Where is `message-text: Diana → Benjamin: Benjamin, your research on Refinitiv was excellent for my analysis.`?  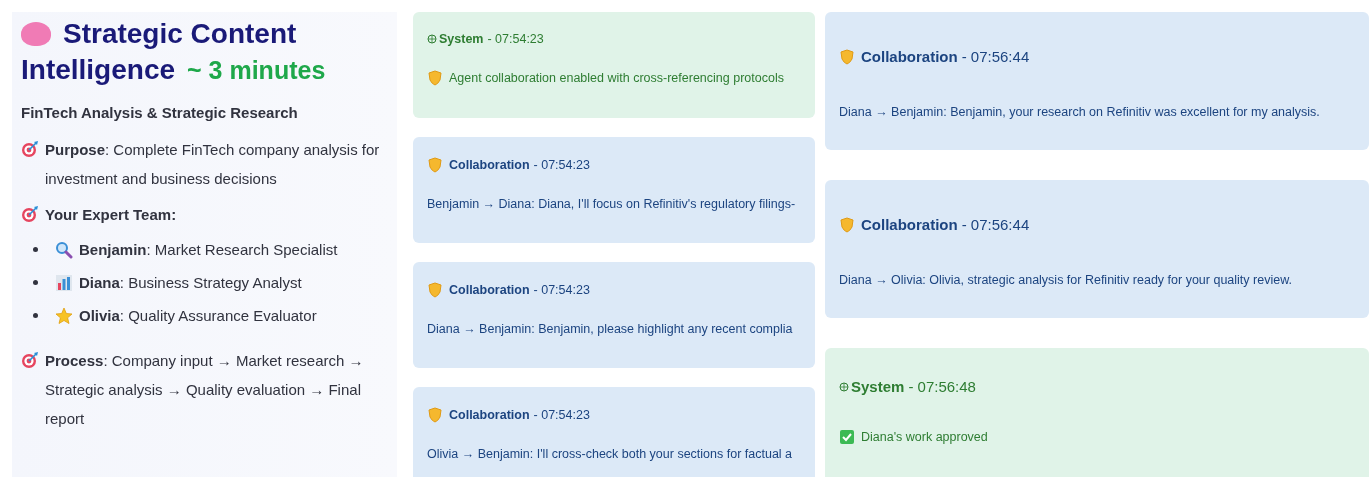
message-text: Diana → Benjamin: Benjamin, your research on Refinitiv was excellent for my analysis. is located at coordinates (1079, 112).